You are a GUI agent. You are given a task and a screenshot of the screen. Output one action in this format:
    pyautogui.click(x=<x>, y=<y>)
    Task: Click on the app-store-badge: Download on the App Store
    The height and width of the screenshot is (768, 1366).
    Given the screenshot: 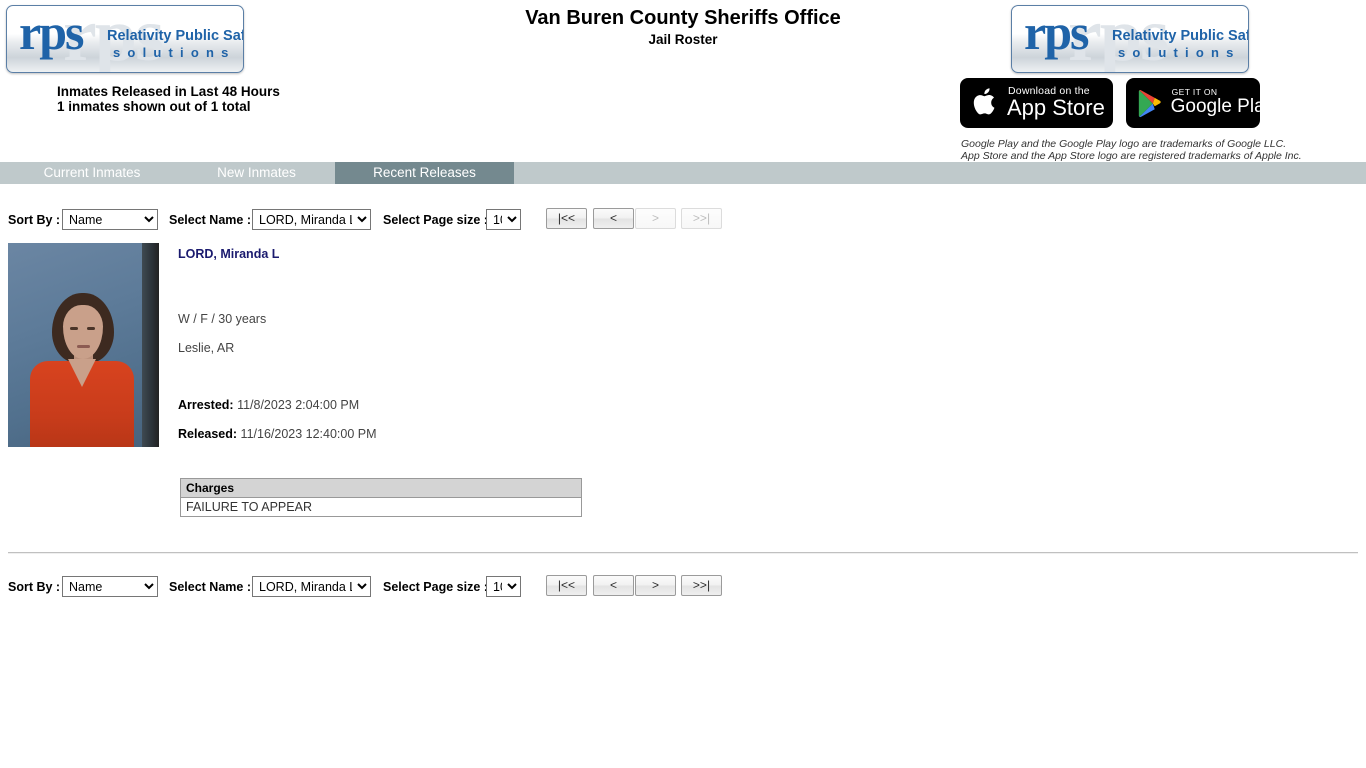 What is the action you would take?
    pyautogui.click(x=1036, y=103)
    